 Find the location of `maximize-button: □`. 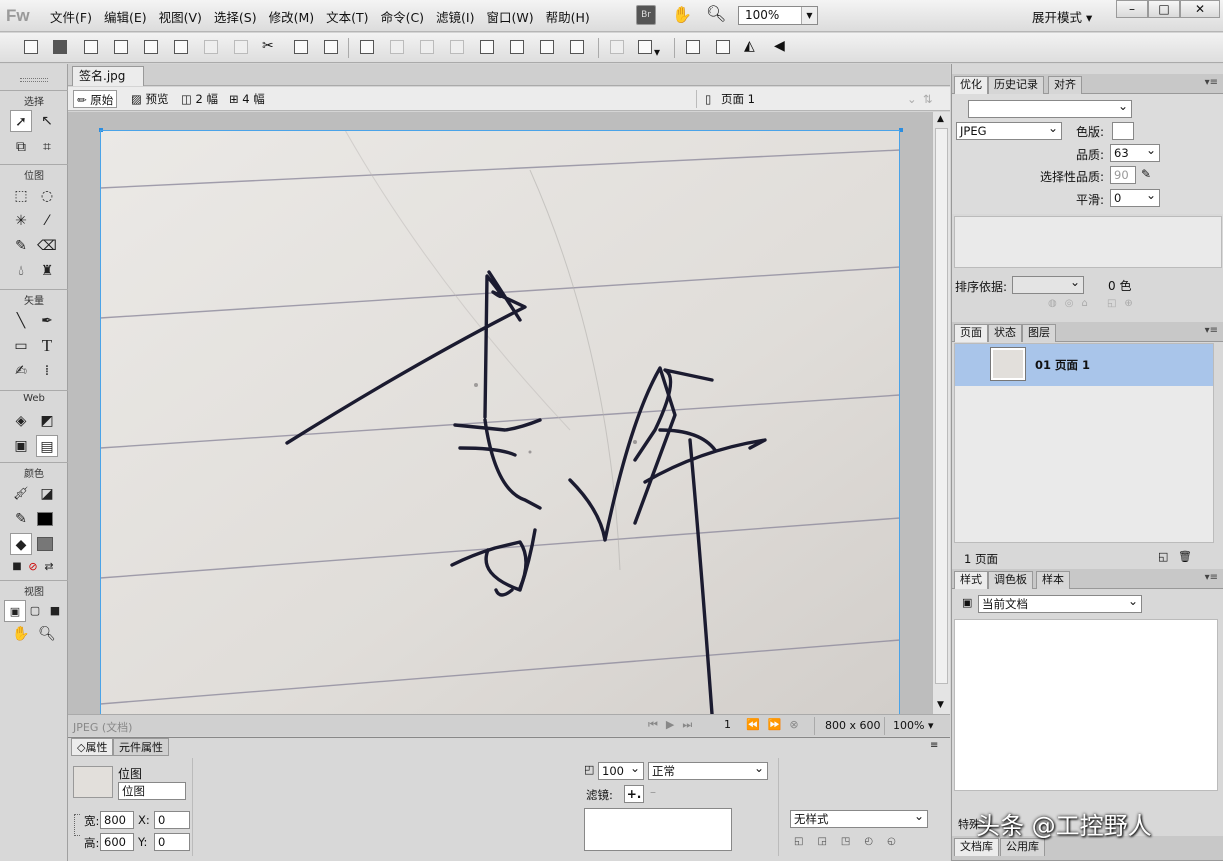

maximize-button: □ is located at coordinates (1164, 9).